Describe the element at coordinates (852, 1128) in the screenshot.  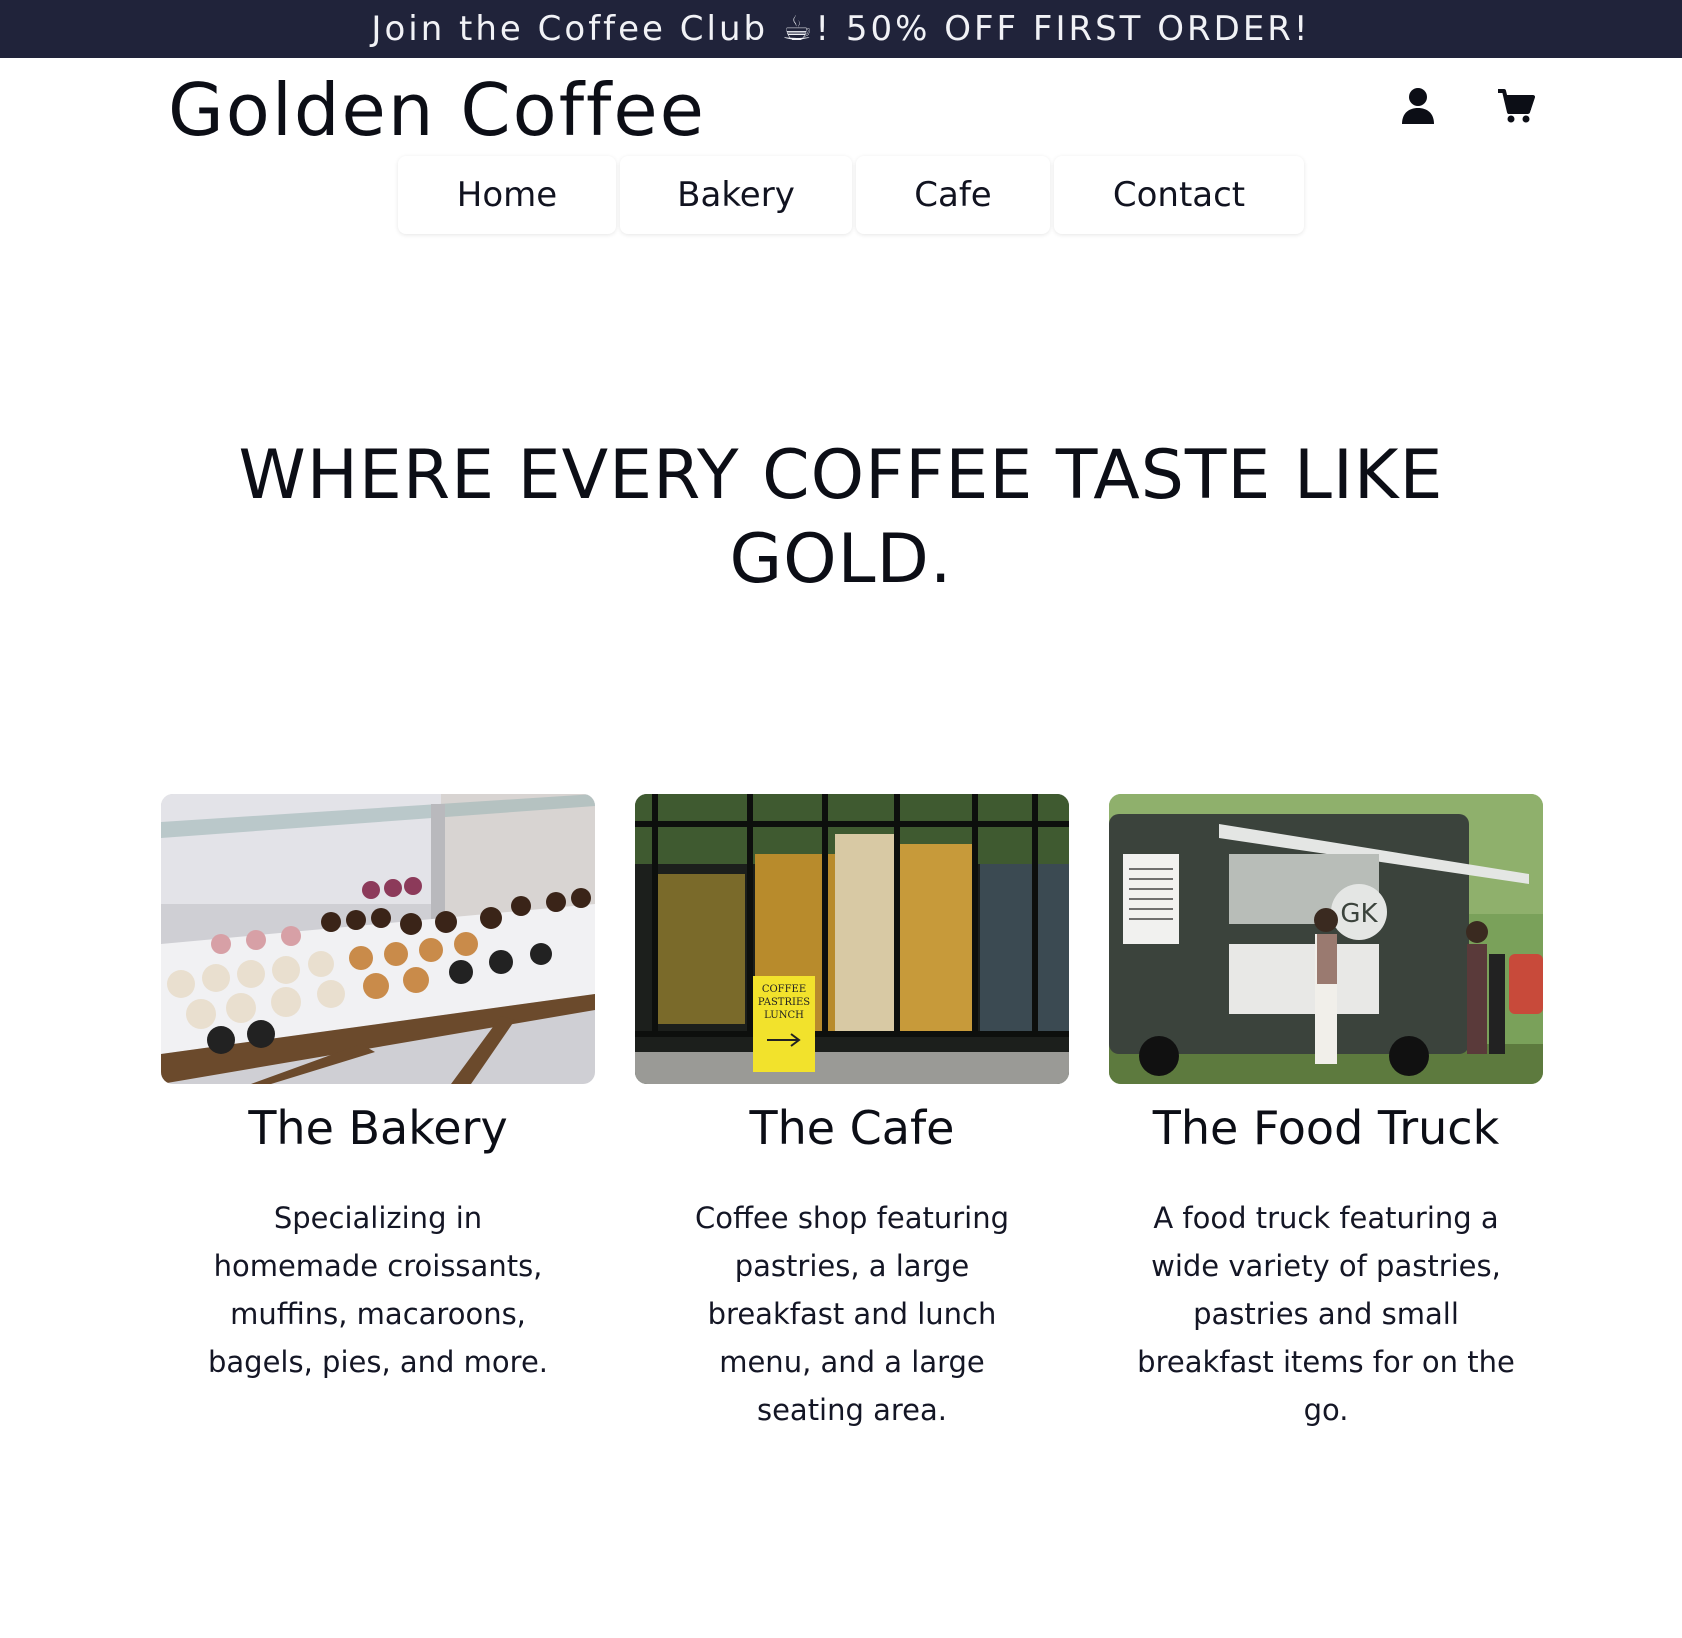
I see `card-title: The Cafe` at that location.